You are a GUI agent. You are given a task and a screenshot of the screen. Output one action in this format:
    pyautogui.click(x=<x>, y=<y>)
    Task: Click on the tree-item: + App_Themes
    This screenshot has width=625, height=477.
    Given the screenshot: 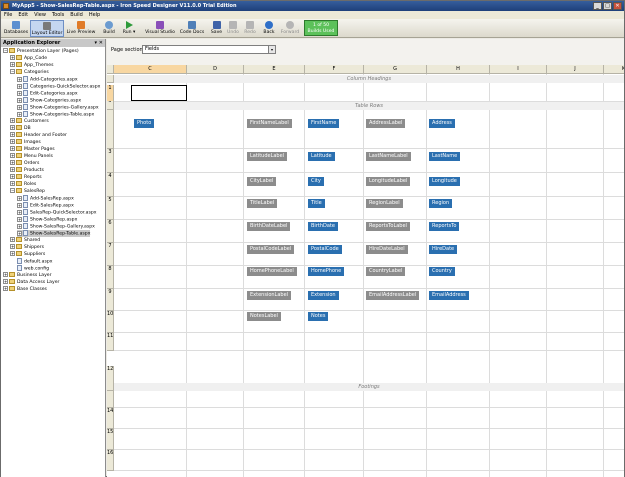 What is the action you would take?
    pyautogui.click(x=32, y=65)
    